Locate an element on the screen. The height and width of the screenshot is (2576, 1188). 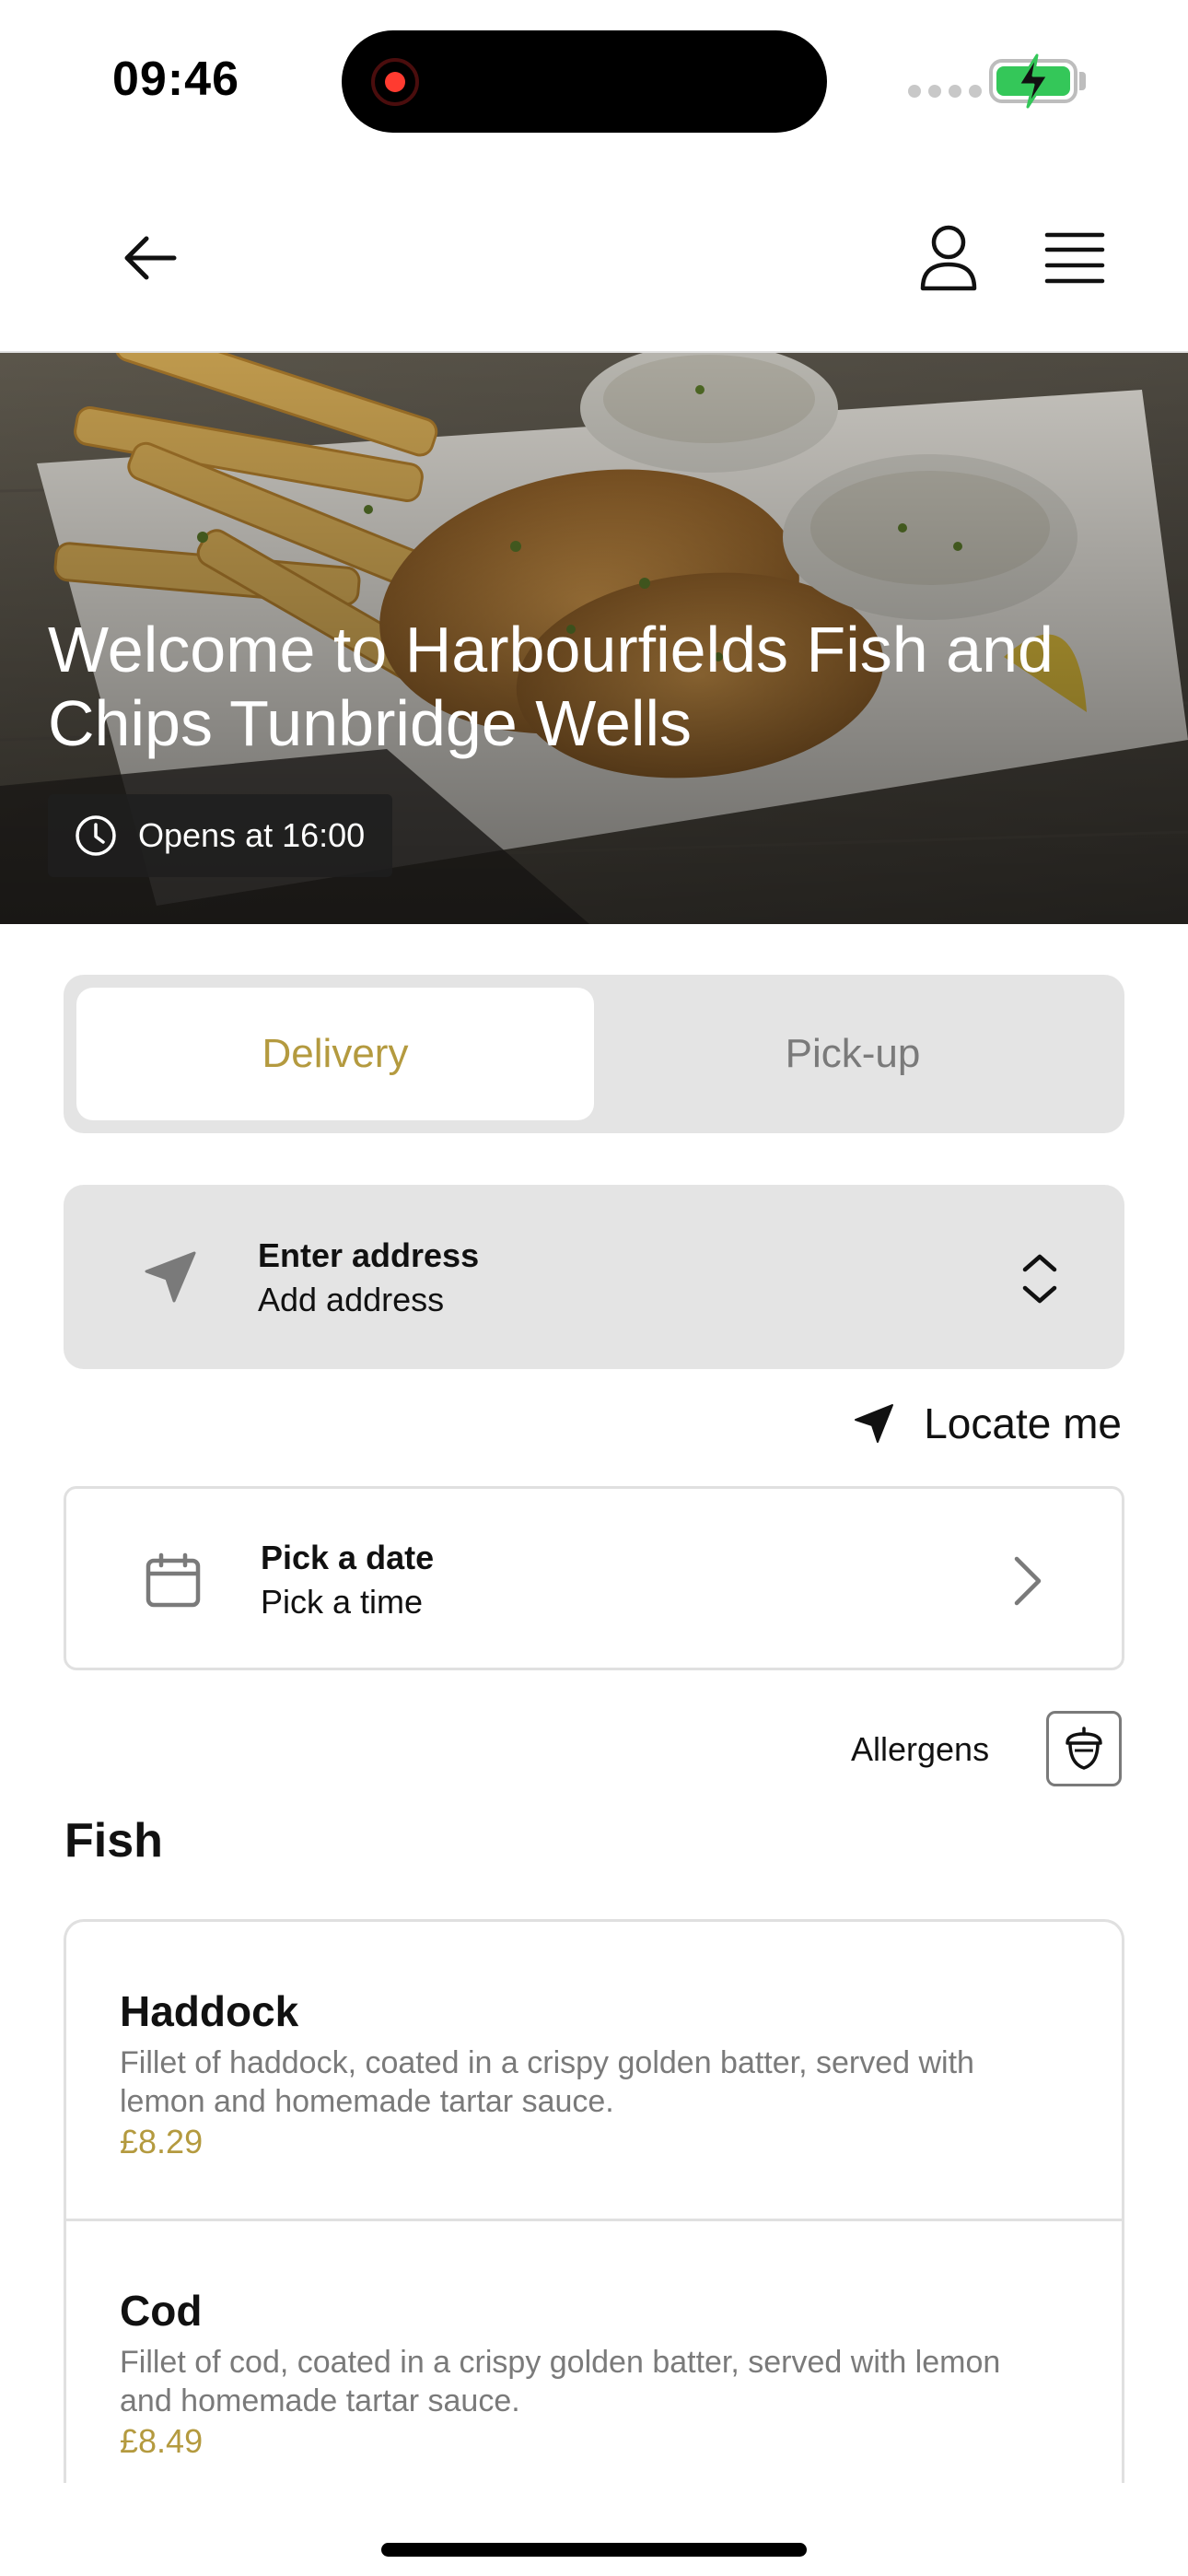
cellular-signal-icon is located at coordinates (945, 91).